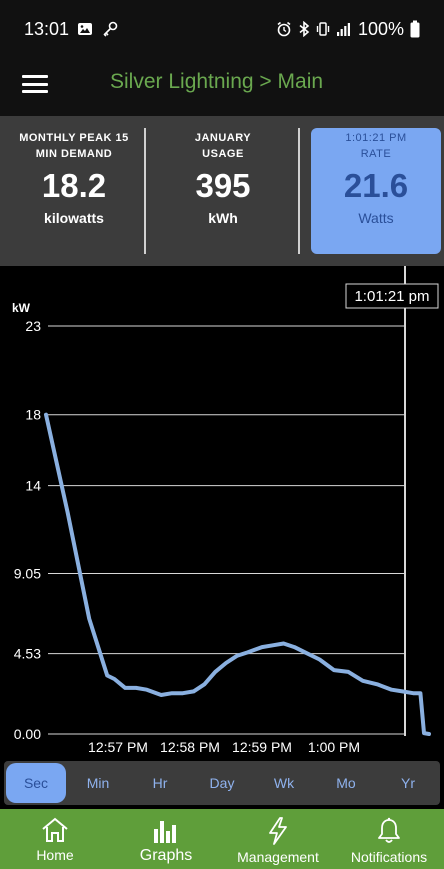 Image resolution: width=444 pixels, height=869 pixels. What do you see at coordinates (375, 146) in the screenshot?
I see `rate-caption: 1:01:21 PM RATE` at bounding box center [375, 146].